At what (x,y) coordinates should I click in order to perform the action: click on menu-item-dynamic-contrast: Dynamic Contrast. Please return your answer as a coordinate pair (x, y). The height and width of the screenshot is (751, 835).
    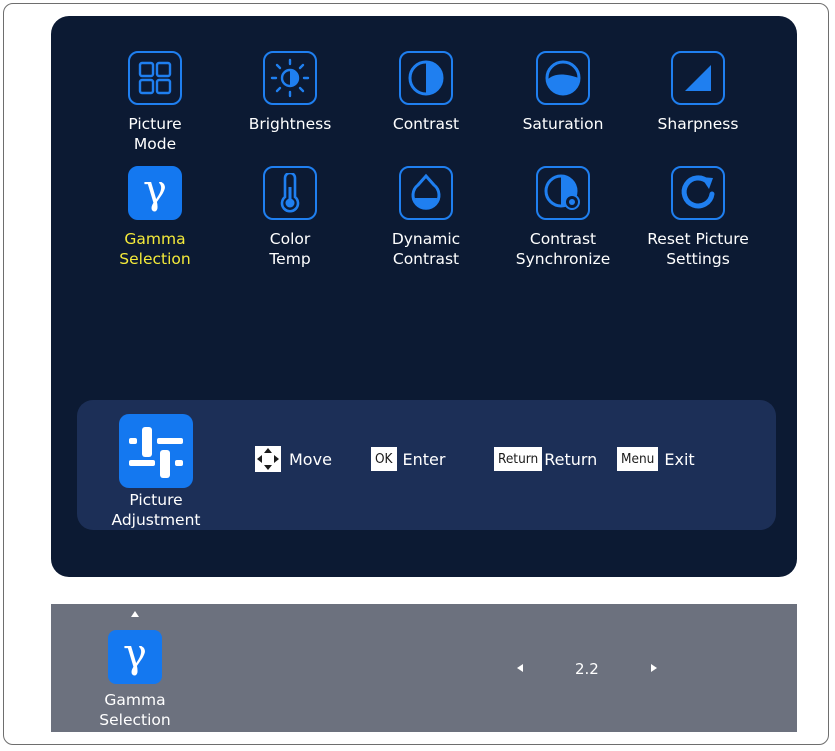
    Looking at the image, I should click on (426, 217).